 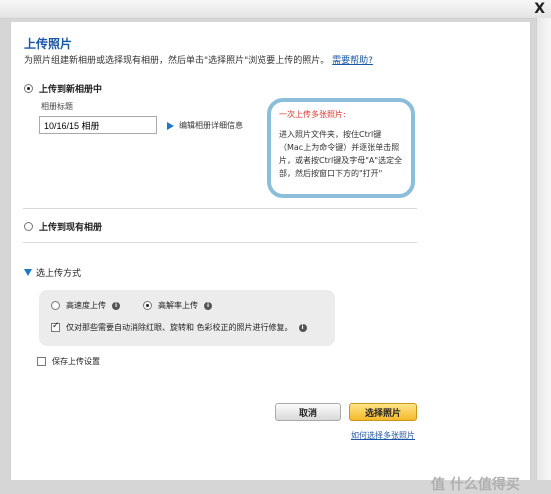 I want to click on album-title-label: 相册标题, so click(x=57, y=106).